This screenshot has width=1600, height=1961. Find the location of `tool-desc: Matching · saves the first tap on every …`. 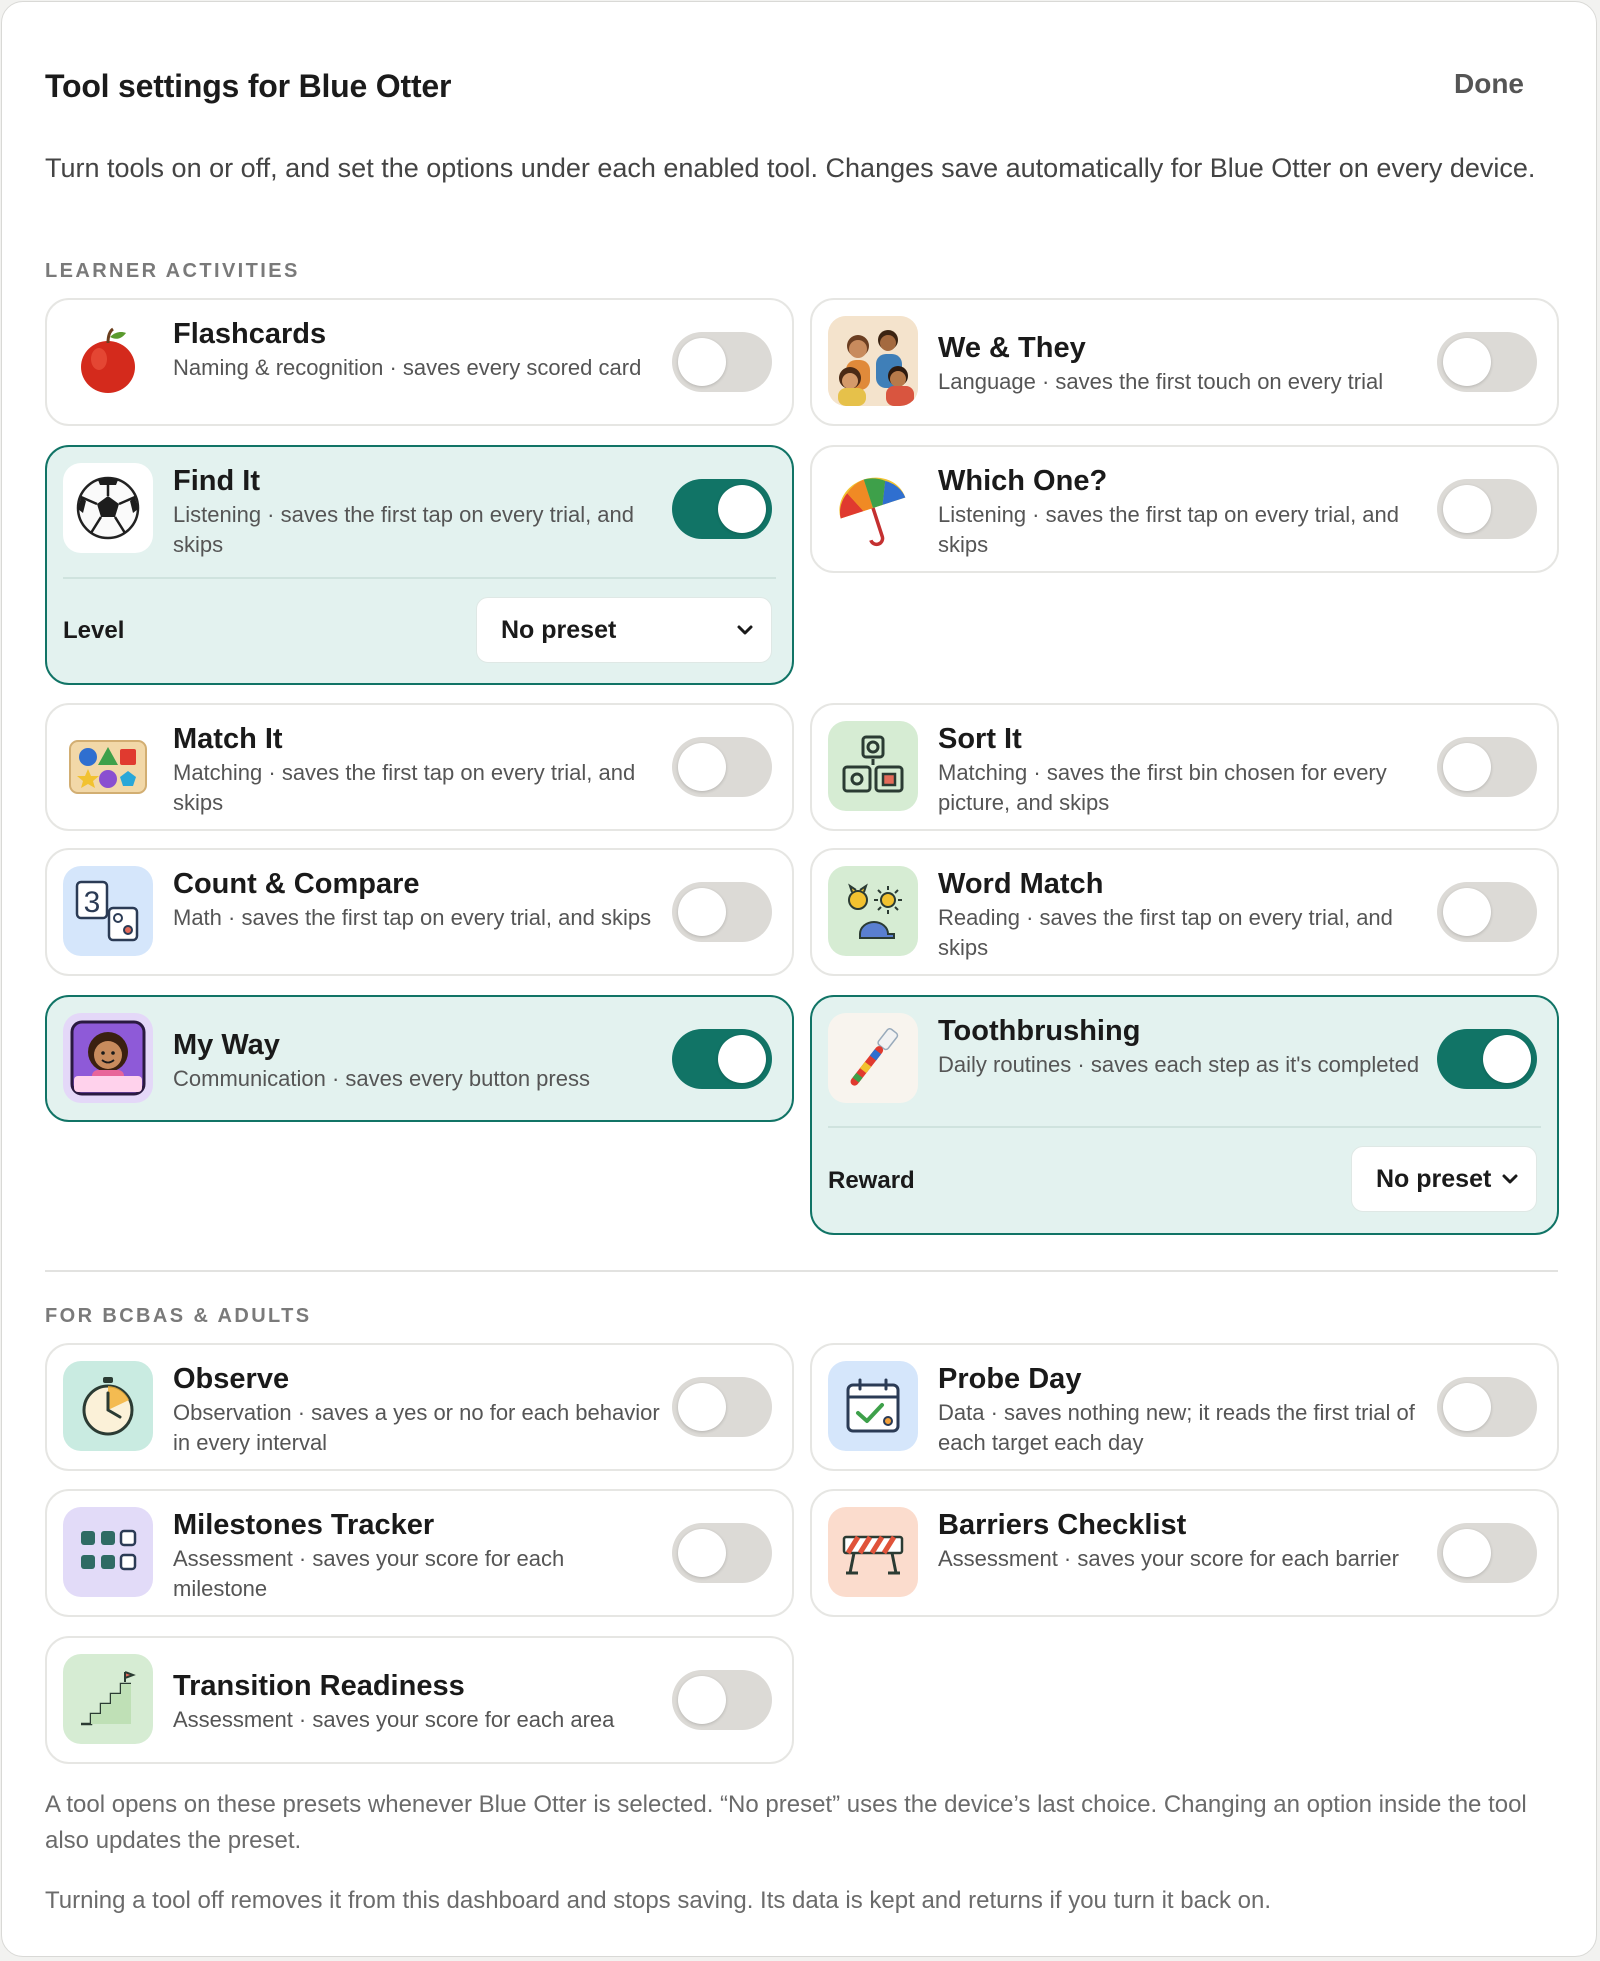

tool-desc: Matching · saves the first tap on every … is located at coordinates (404, 787).